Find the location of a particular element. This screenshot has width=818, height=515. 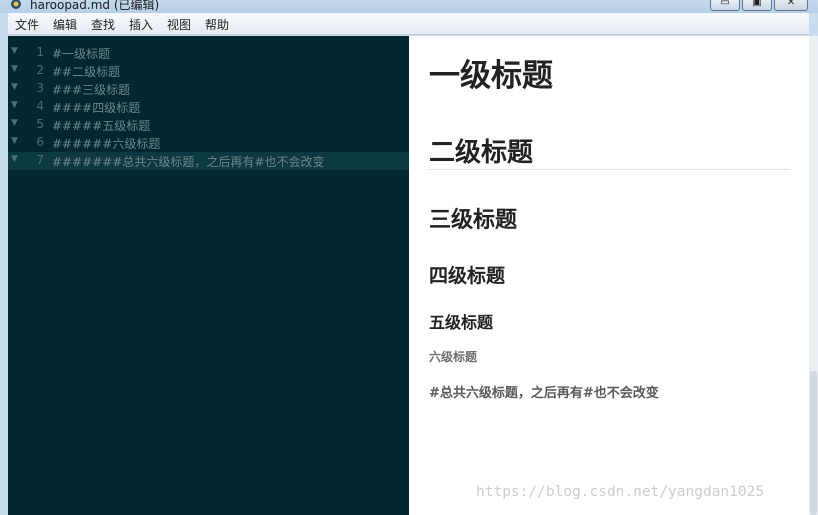

menu-find: 查找 is located at coordinates (103, 24).